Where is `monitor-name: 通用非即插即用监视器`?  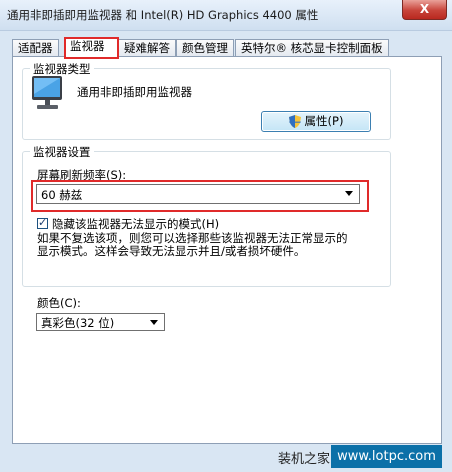
monitor-name: 通用非即插即用监视器 is located at coordinates (134, 92).